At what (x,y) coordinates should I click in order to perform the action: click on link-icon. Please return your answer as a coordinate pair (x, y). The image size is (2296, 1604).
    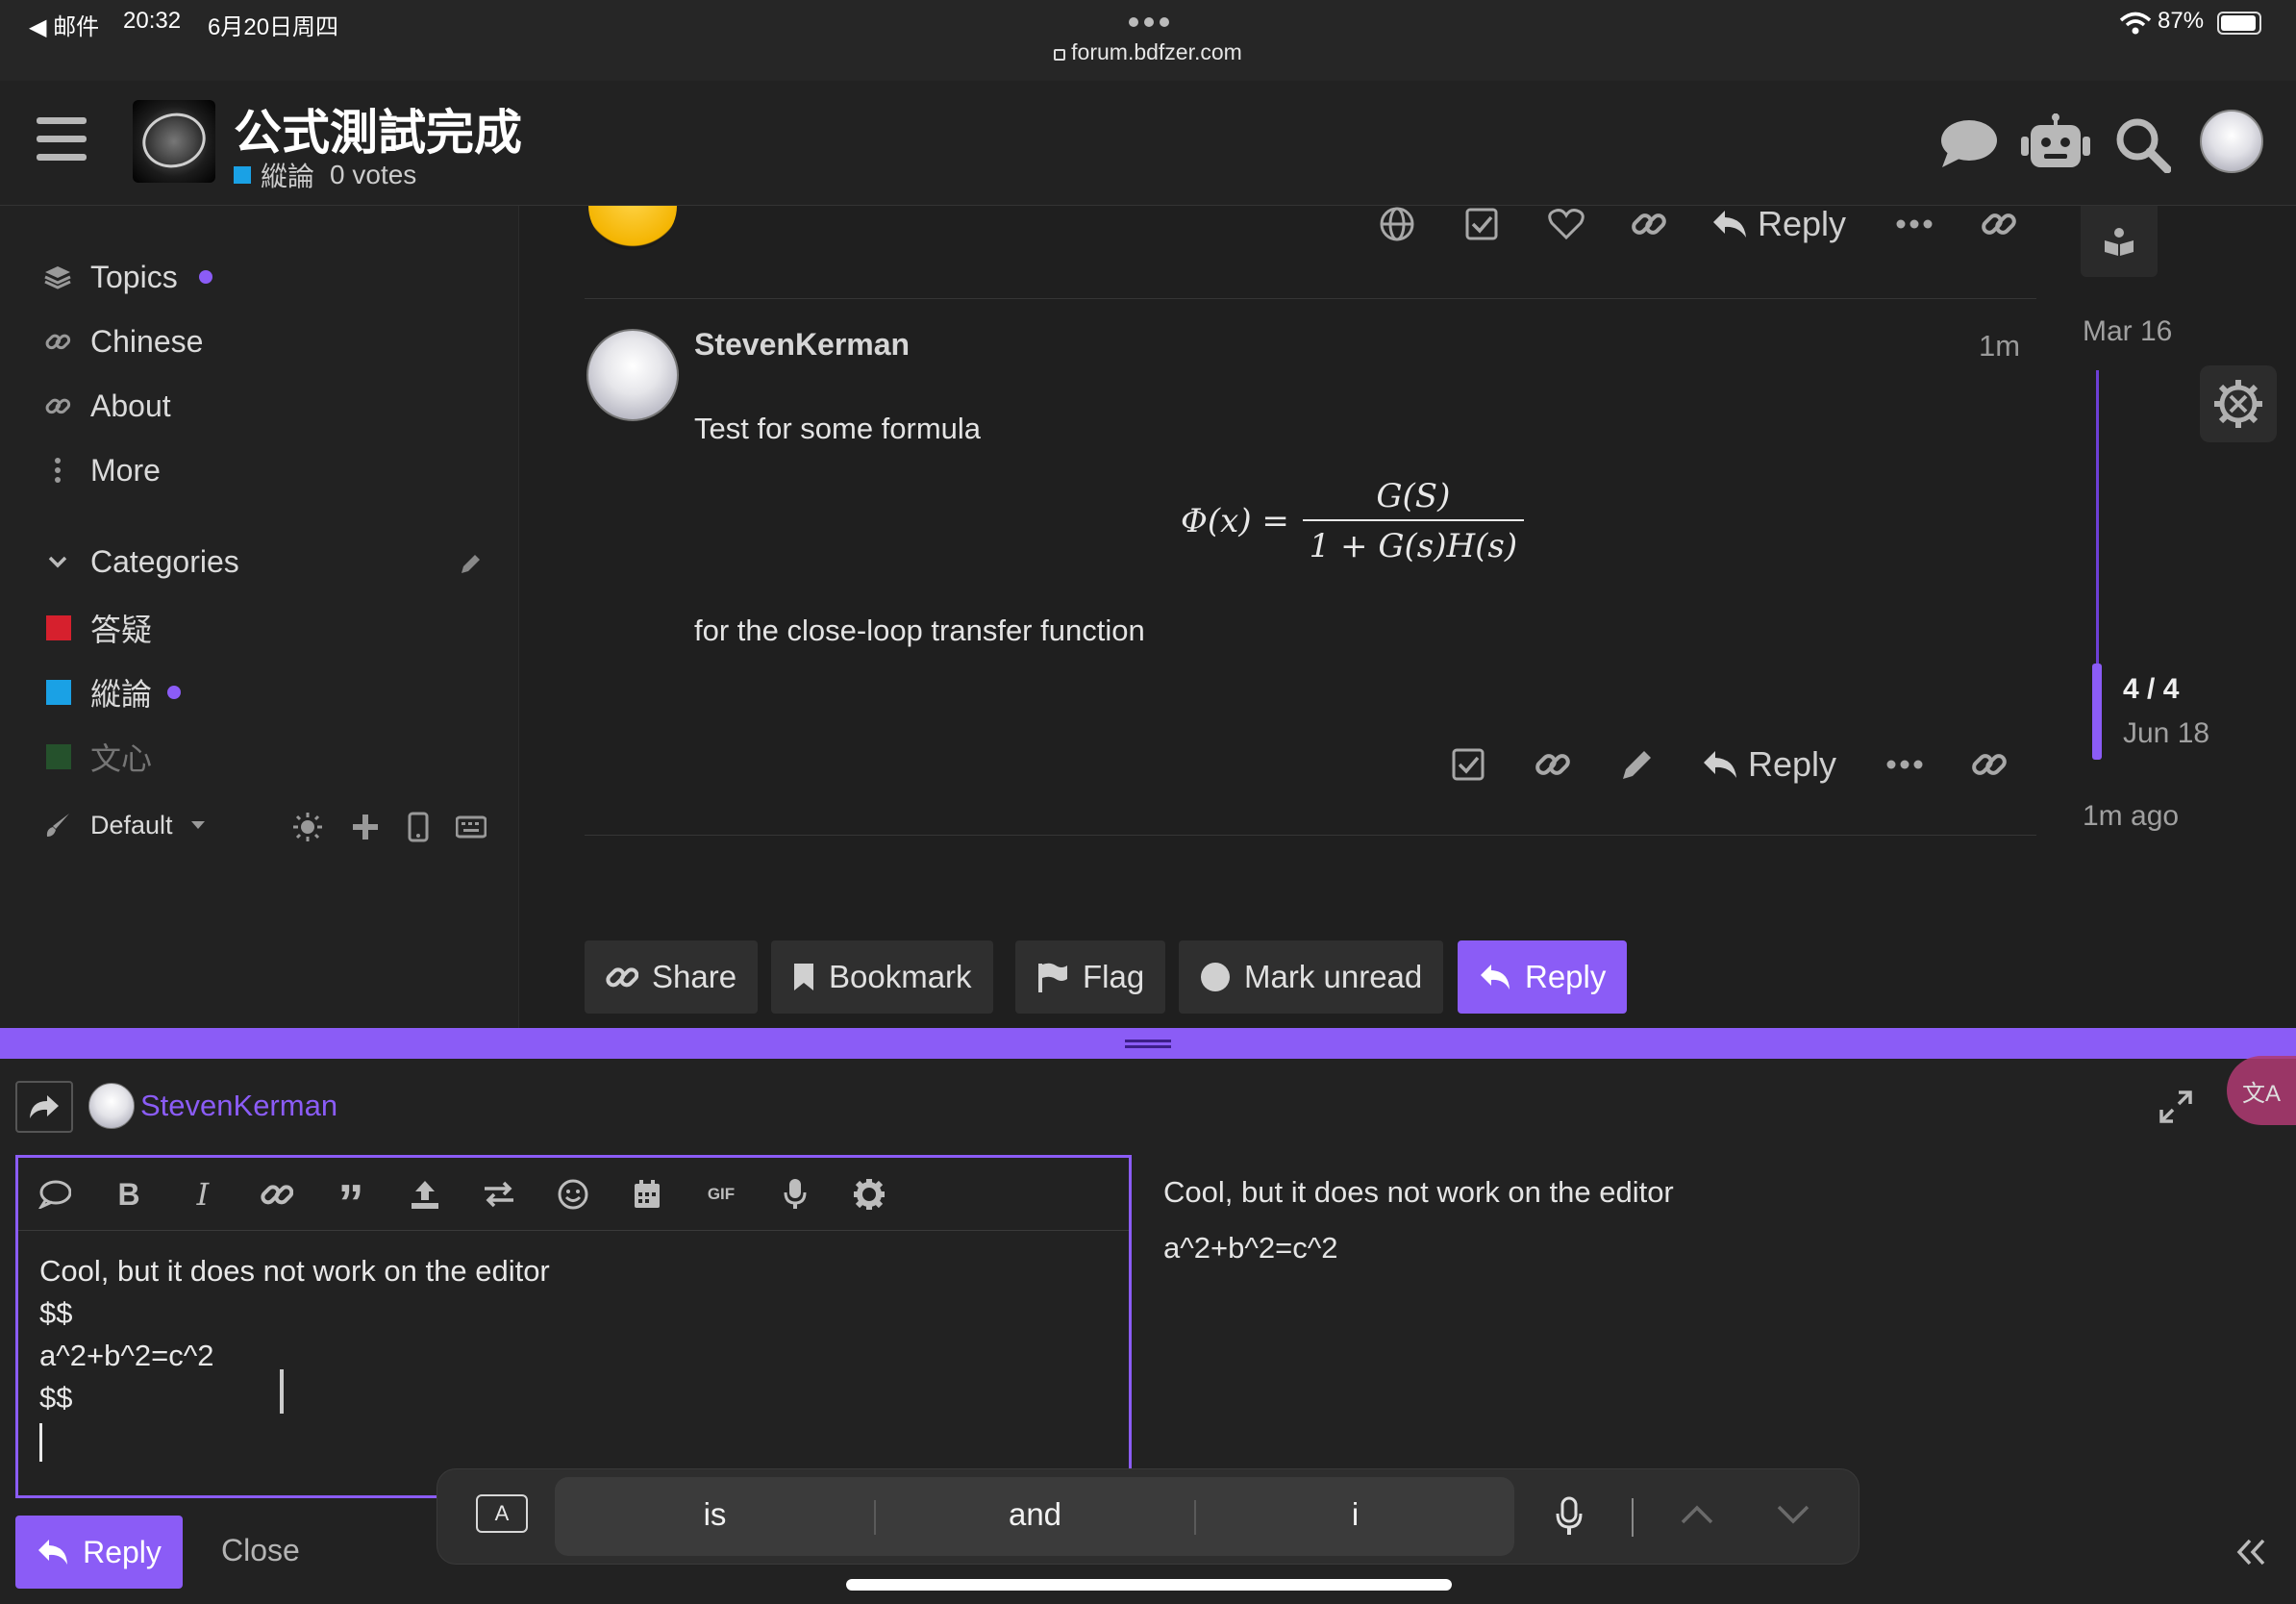
    Looking at the image, I should click on (622, 977).